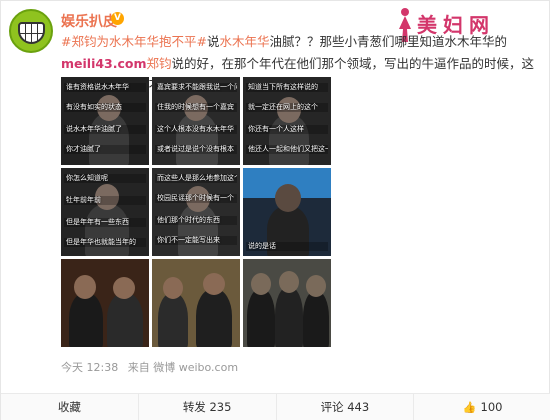  I want to click on thumbs-up-icon: 👍, so click(469, 407).